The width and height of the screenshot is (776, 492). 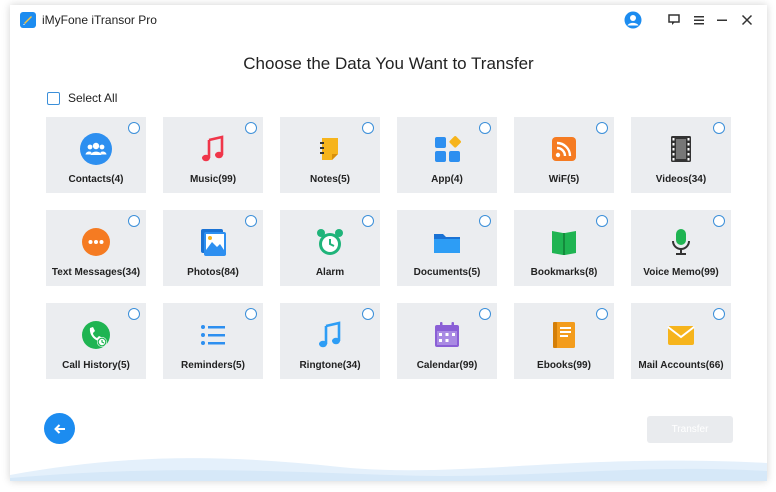 I want to click on tile-label: Text Messages(34), so click(x=96, y=272).